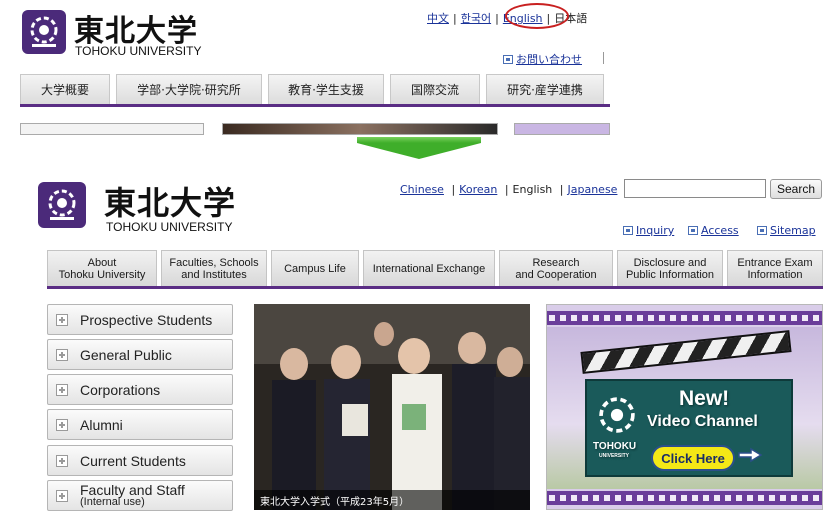  I want to click on ceremony-photo-image, so click(392, 407).